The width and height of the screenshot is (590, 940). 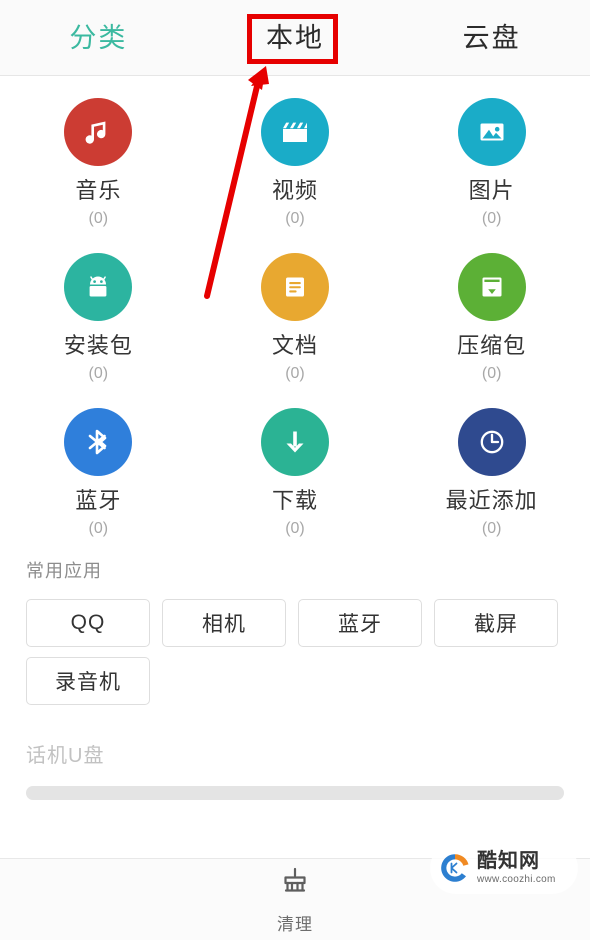 I want to click on app-chip-camera: 相机, so click(x=224, y=623).